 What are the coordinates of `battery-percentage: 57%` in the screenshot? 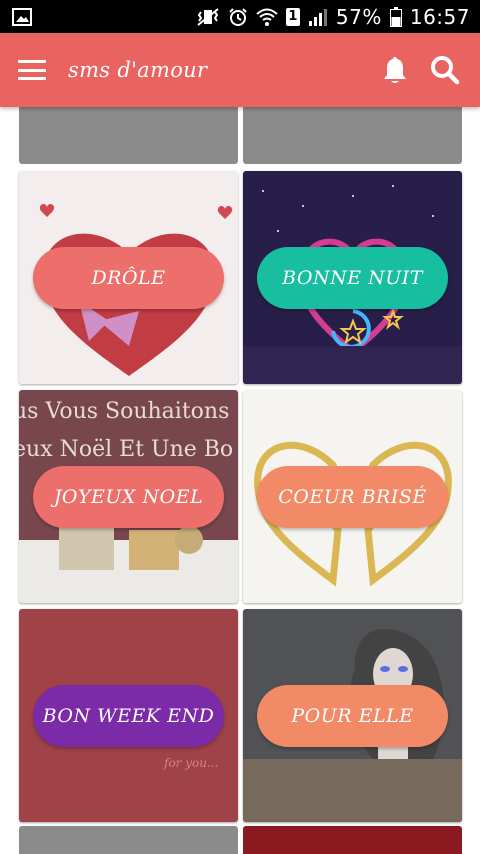 It's located at (358, 16).